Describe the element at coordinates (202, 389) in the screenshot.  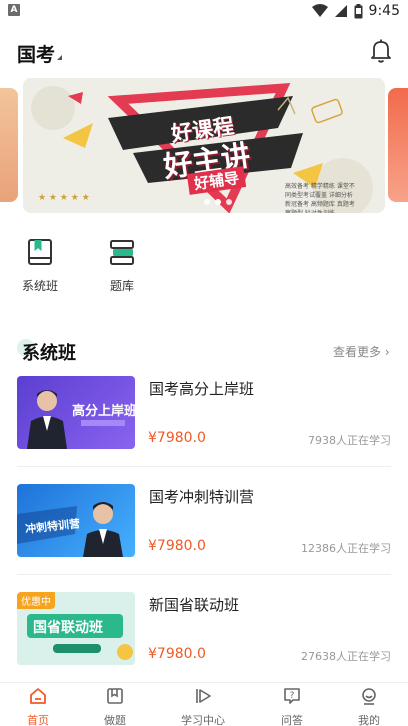
I see `course-title: 国考高分上岸班` at that location.